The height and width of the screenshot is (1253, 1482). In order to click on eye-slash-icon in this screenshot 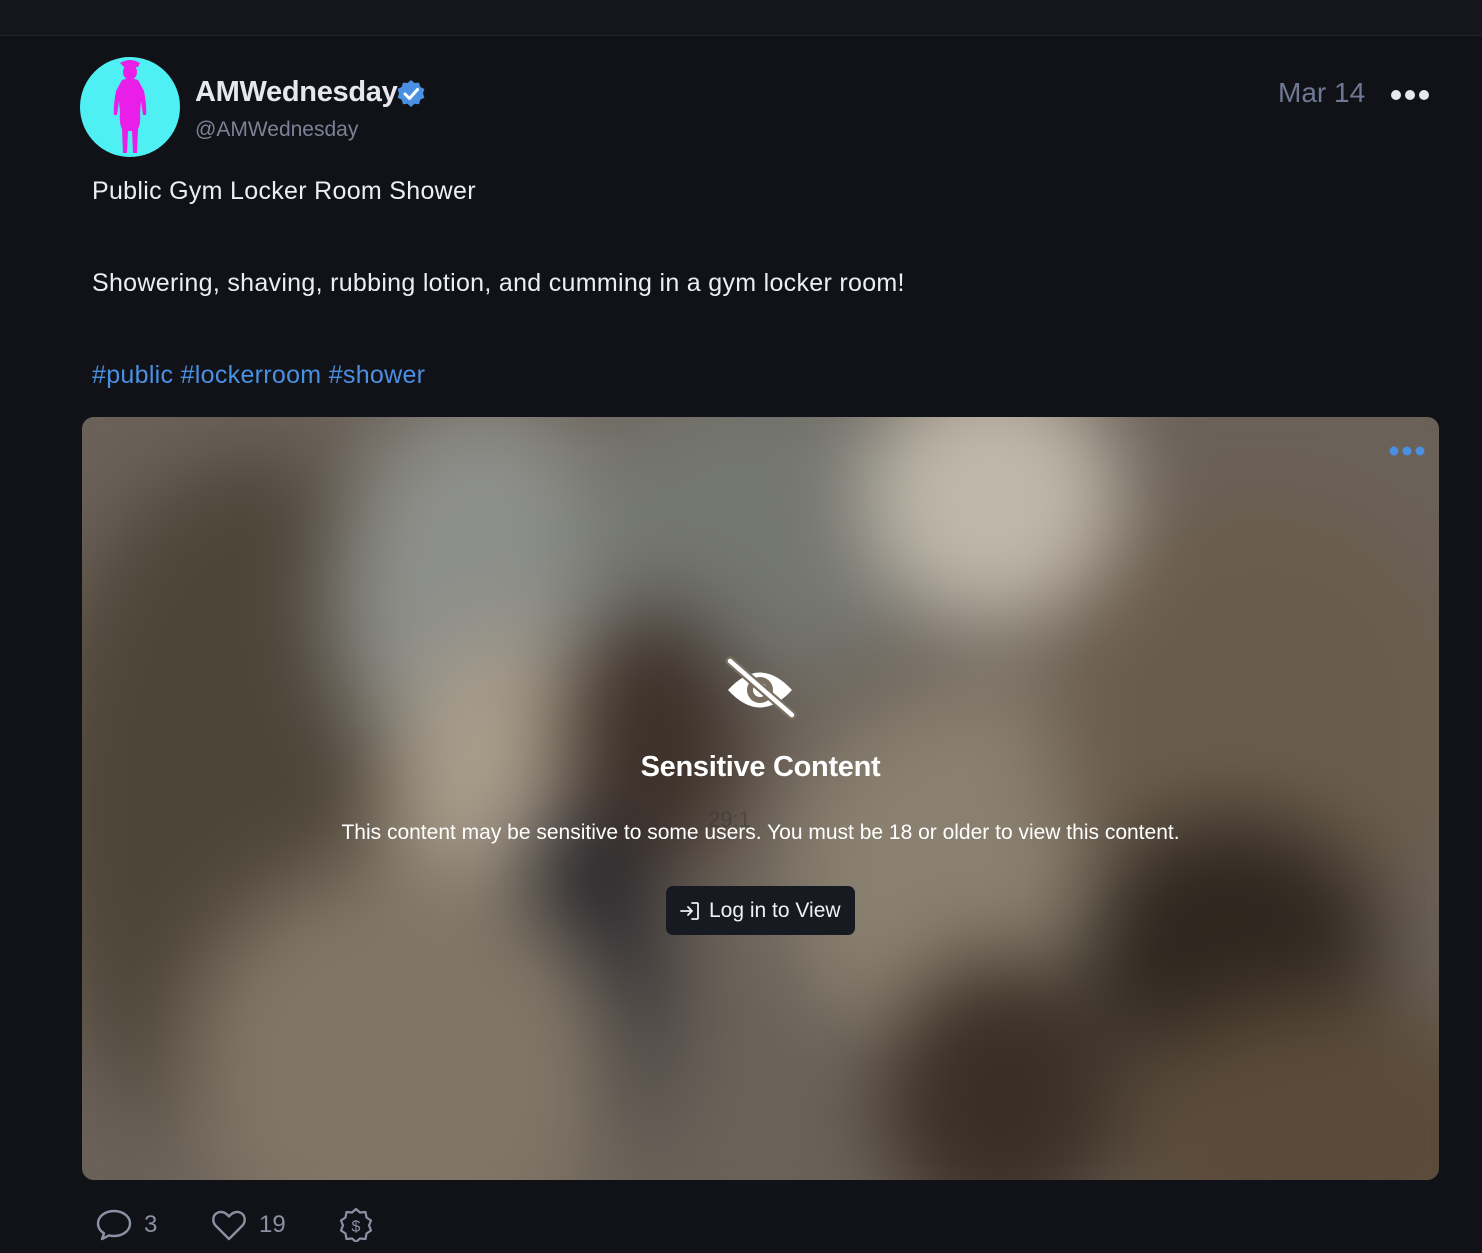, I will do `click(761, 688)`.